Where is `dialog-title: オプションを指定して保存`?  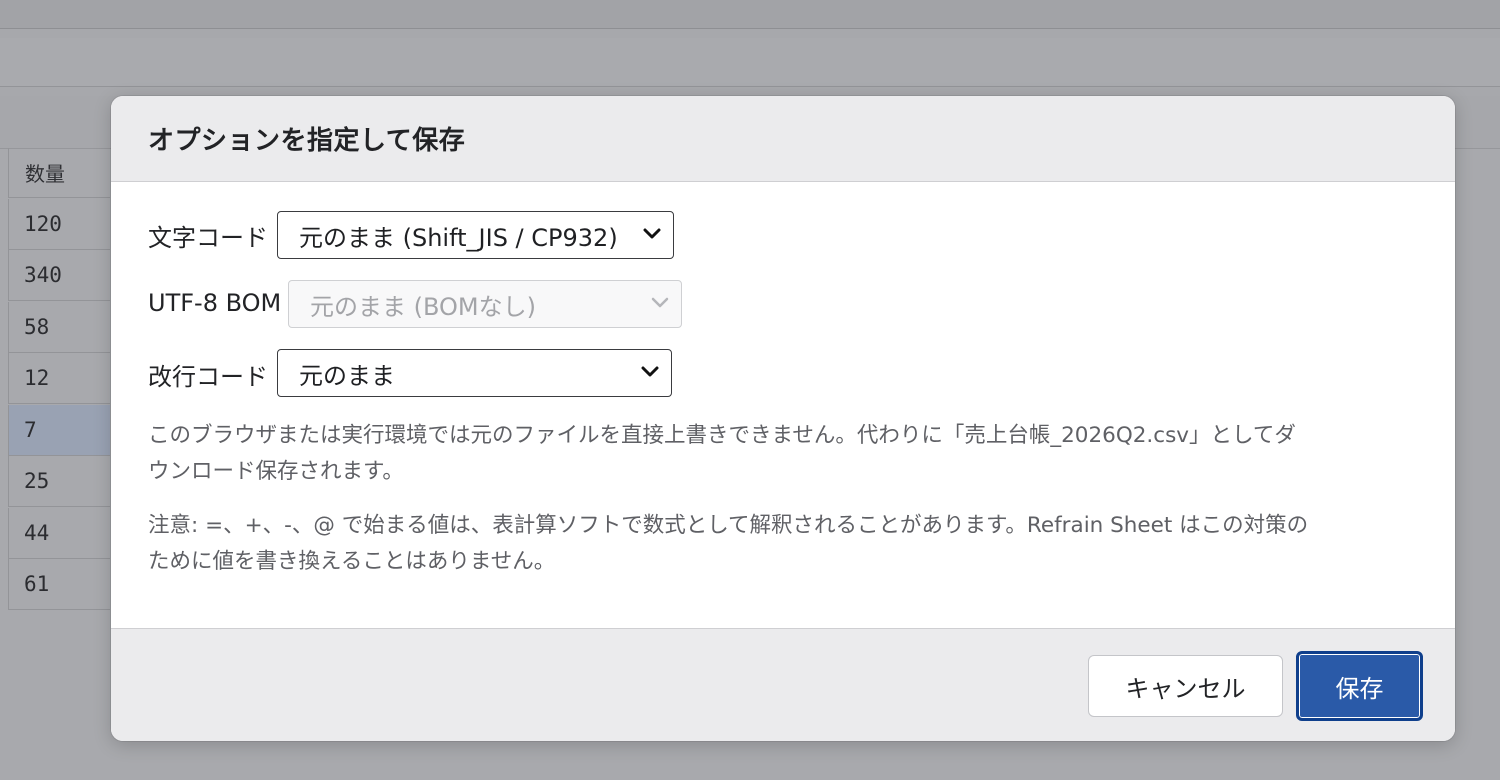 dialog-title: オプションを指定して保存 is located at coordinates (307, 141).